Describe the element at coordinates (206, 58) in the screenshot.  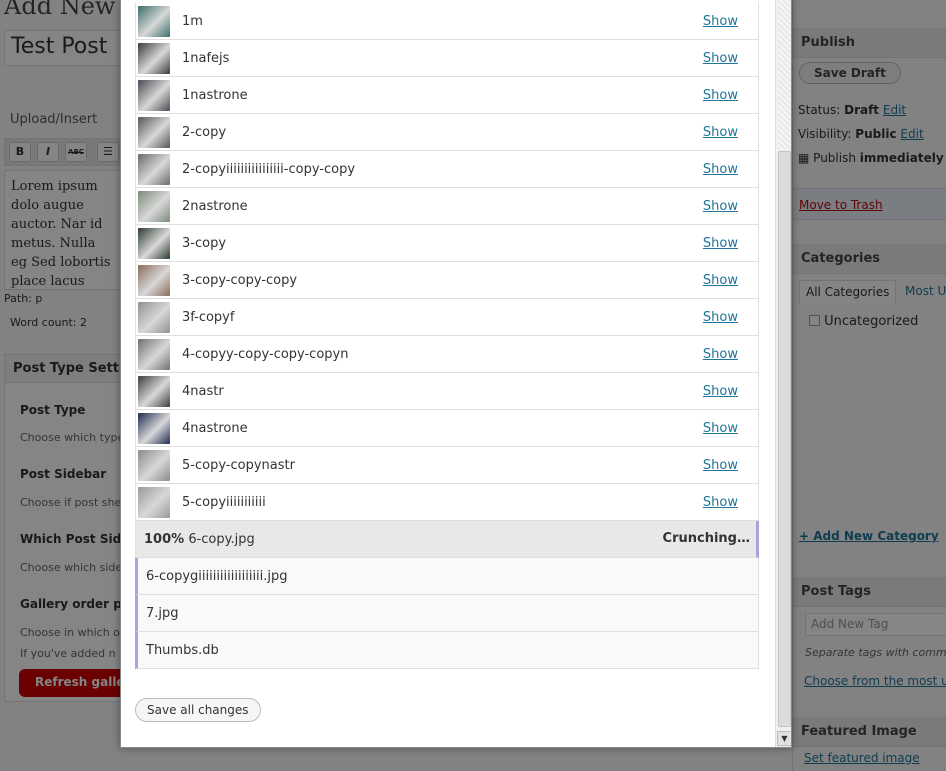
I see `media-filename: 1nafejs` at that location.